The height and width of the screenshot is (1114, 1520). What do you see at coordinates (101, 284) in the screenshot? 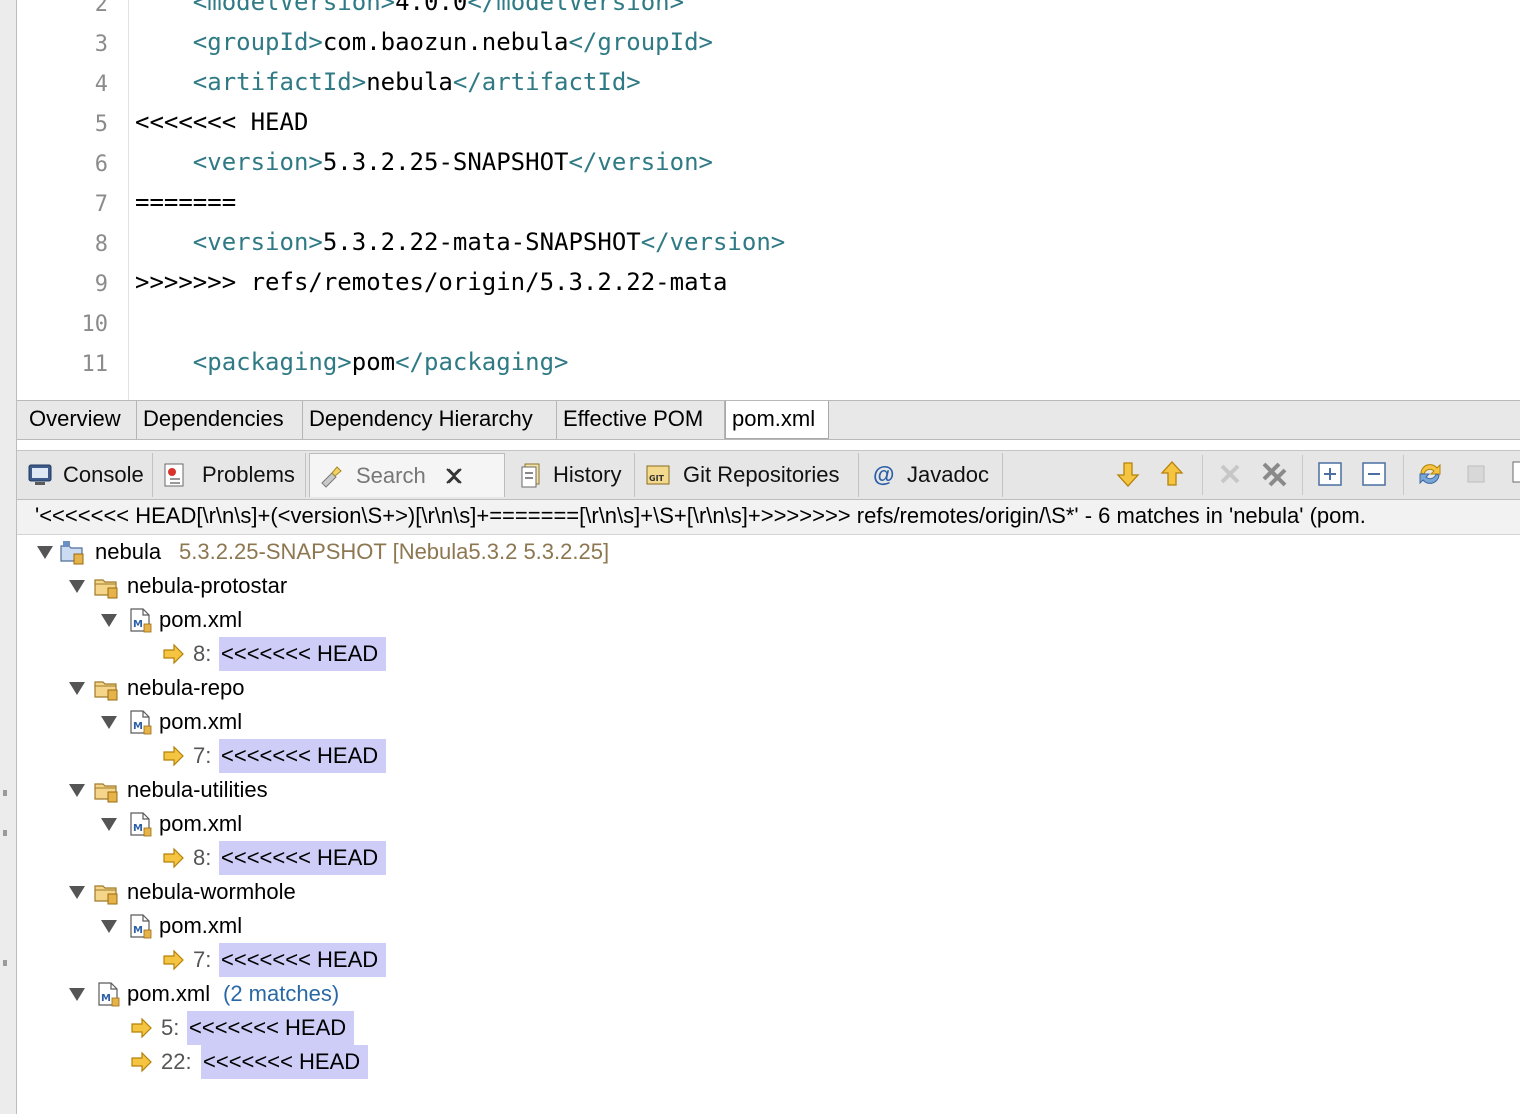
I see `line-number: 9` at bounding box center [101, 284].